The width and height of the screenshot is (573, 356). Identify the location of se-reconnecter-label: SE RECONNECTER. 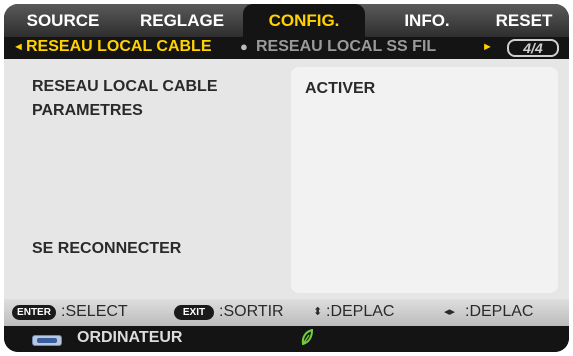
(106, 249).